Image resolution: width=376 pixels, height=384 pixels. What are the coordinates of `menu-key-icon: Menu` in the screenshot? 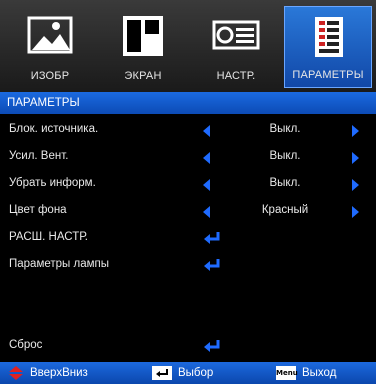 It's located at (287, 373).